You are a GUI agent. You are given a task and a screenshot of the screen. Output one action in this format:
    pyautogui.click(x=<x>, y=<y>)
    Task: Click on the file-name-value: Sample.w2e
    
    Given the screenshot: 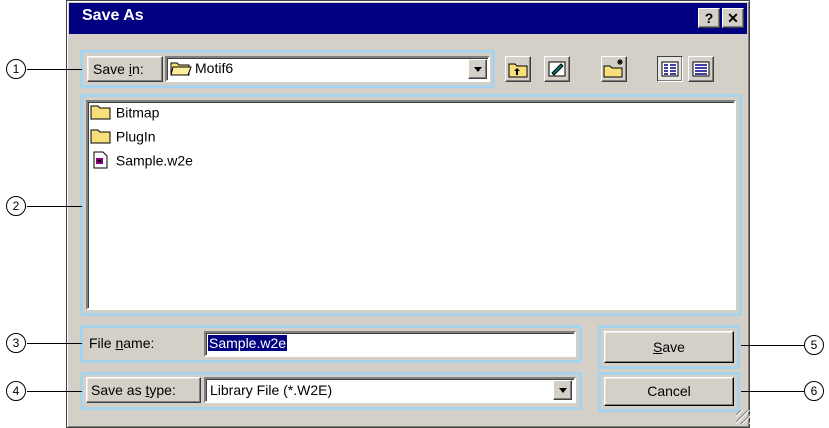 What is the action you would take?
    pyautogui.click(x=248, y=343)
    